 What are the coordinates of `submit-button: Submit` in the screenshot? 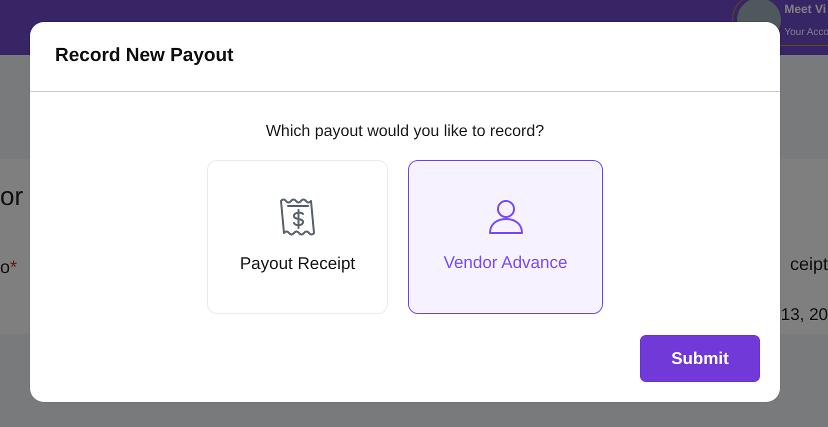 It's located at (700, 358).